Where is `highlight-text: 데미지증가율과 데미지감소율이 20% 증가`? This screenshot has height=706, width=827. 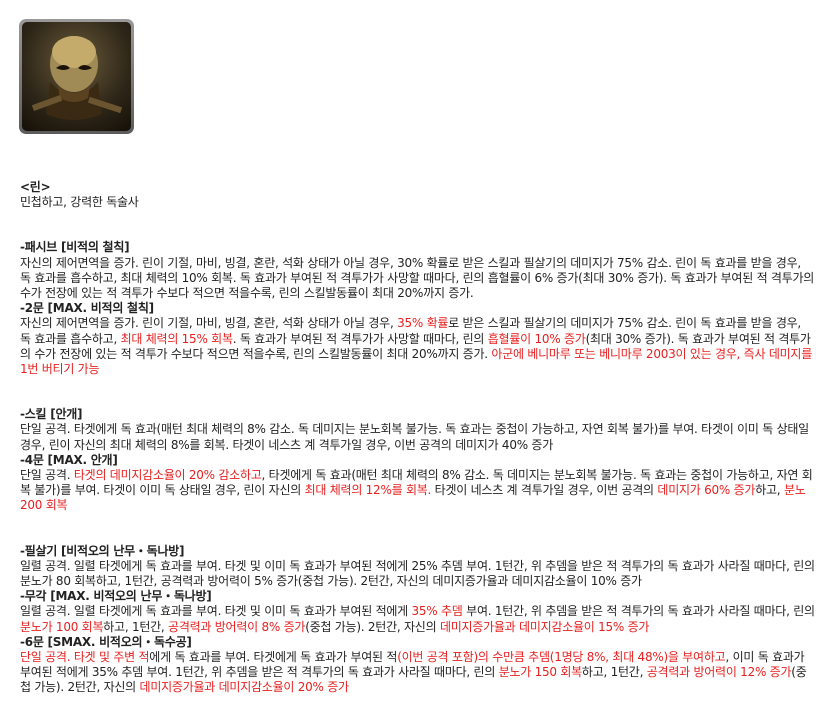 highlight-text: 데미지증가율과 데미지감소율이 20% 증가 is located at coordinates (244, 687).